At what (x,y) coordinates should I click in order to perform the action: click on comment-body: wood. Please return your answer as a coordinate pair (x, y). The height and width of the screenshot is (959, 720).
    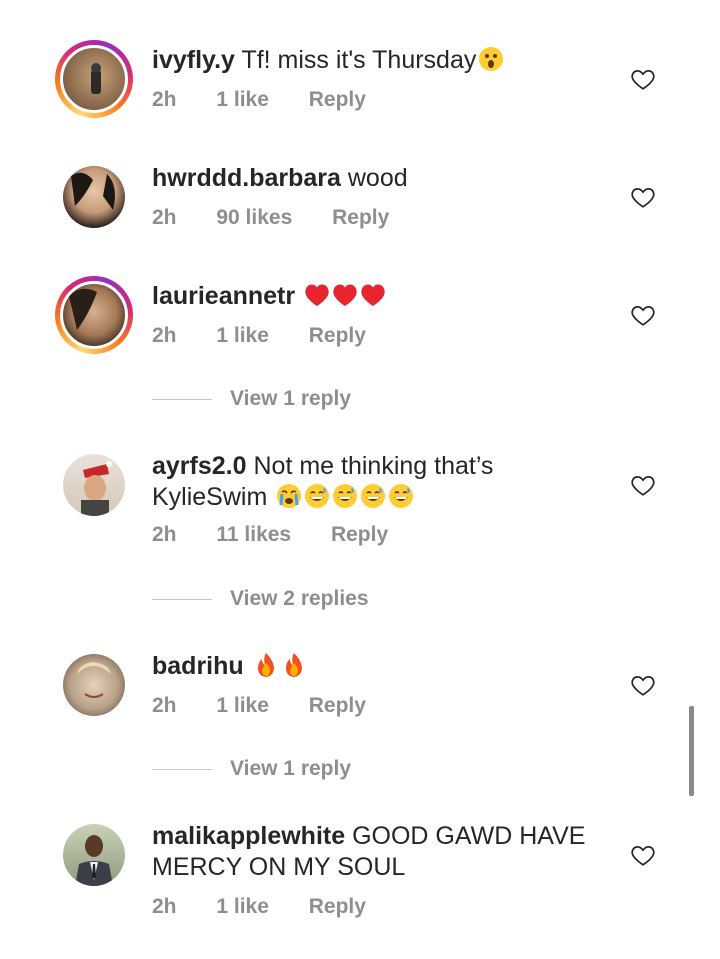
    Looking at the image, I should click on (377, 178).